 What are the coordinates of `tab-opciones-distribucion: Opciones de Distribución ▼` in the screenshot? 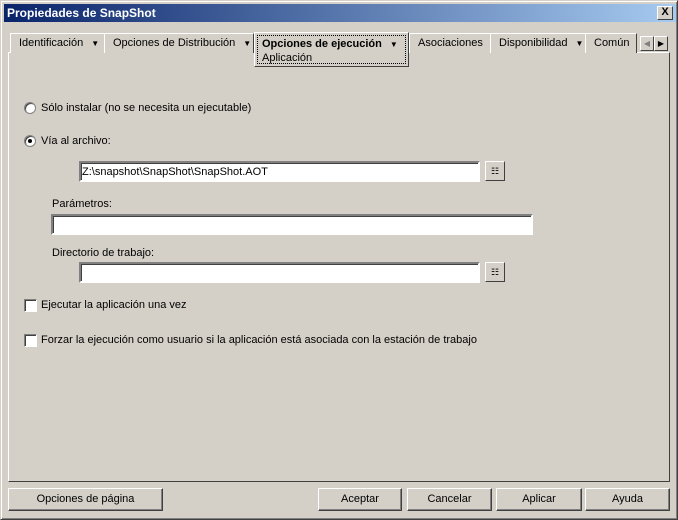 It's located at (179, 43).